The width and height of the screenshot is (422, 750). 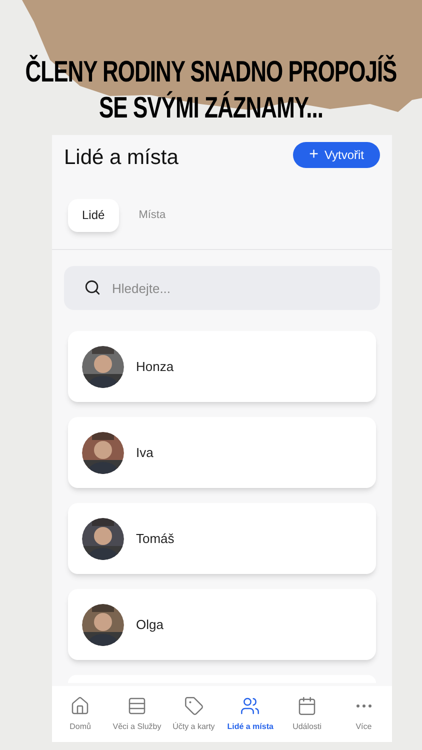 I want to click on nav-item: Lidé a místa, so click(x=250, y=714).